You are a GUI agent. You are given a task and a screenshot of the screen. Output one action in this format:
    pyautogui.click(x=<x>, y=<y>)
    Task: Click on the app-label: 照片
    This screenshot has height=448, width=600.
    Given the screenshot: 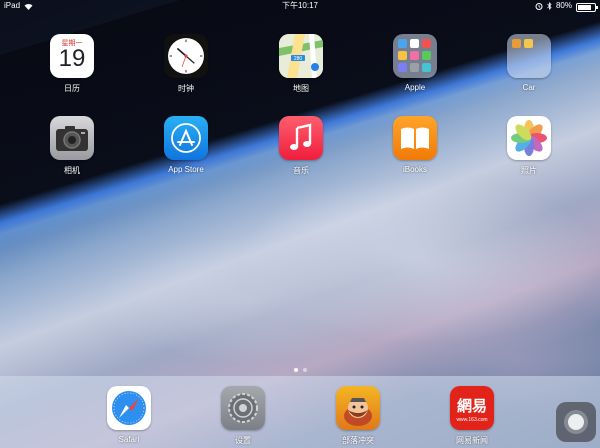 What is the action you would take?
    pyautogui.click(x=529, y=170)
    